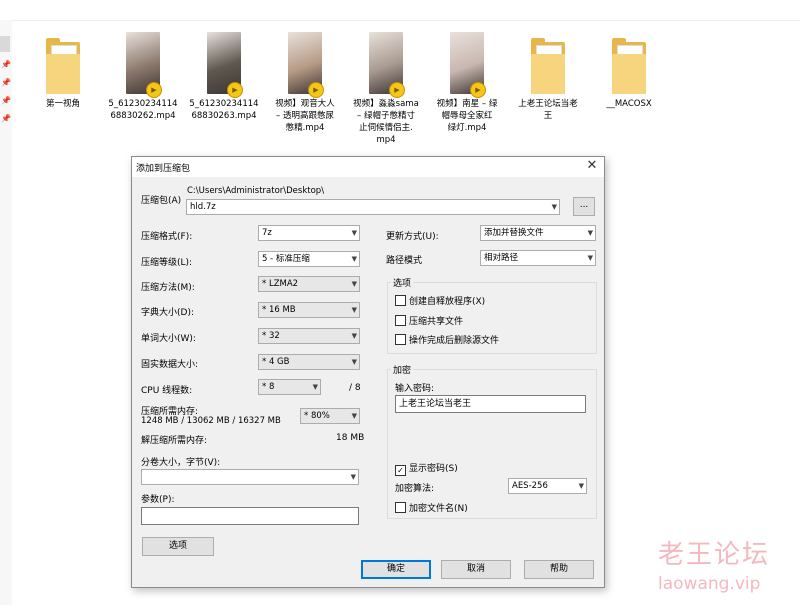  Describe the element at coordinates (429, 320) in the screenshot. I see `shared-checkbox: 压缩共享文件` at that location.